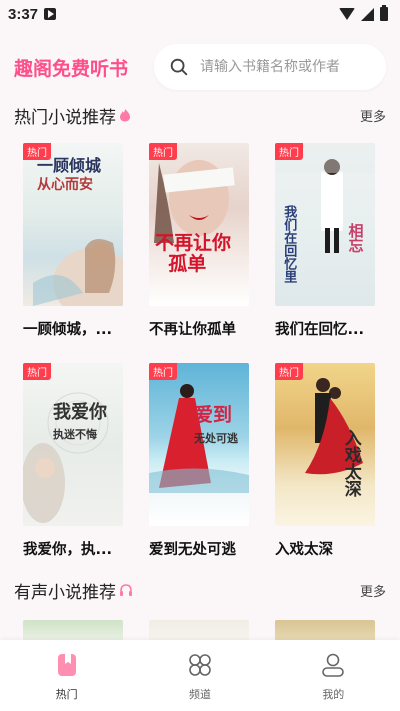 Image resolution: width=400 pixels, height=711 pixels. I want to click on wifi-icon, so click(347, 14).